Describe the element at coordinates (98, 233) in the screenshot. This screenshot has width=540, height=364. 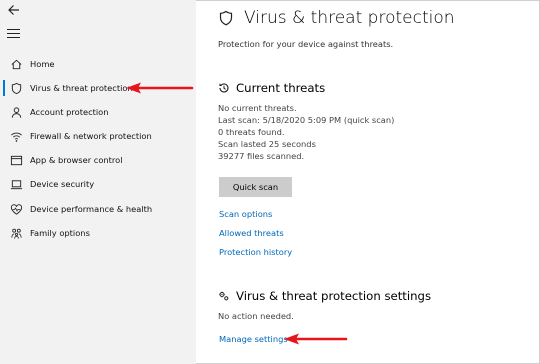
I see `sidebar-item-family-options: Family options` at that location.